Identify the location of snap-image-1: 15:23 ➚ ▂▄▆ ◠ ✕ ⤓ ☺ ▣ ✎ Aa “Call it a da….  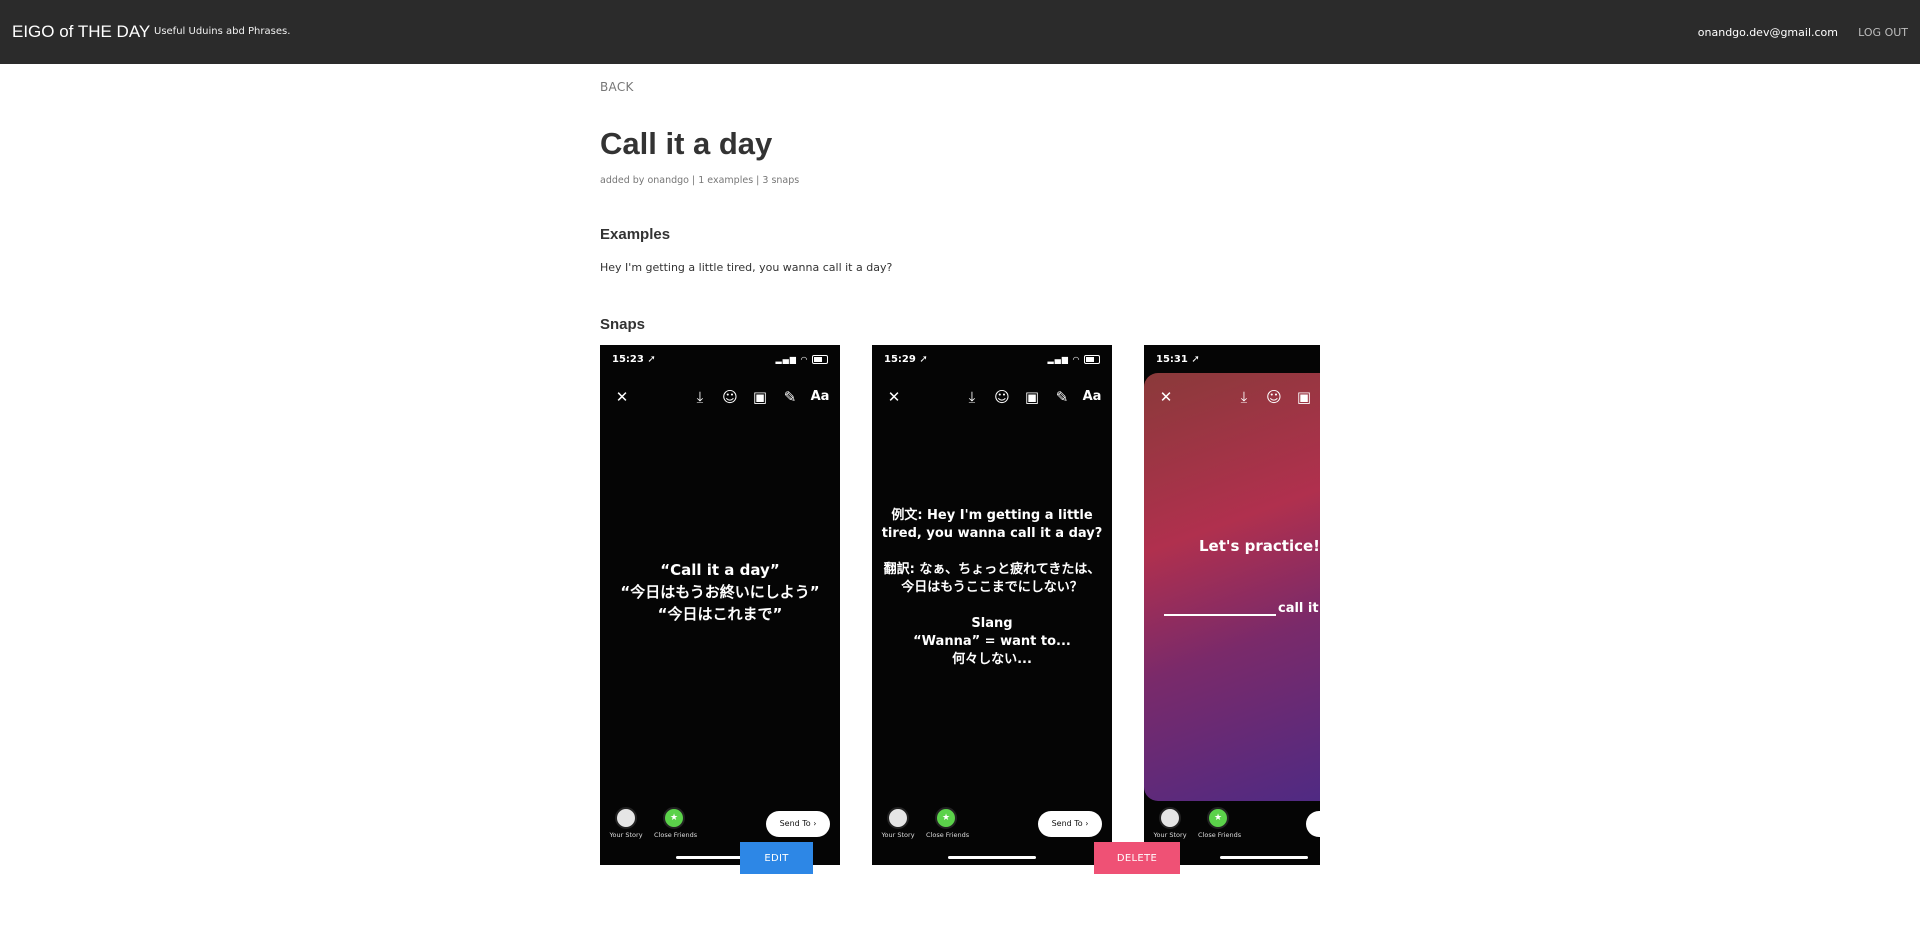
(720, 605).